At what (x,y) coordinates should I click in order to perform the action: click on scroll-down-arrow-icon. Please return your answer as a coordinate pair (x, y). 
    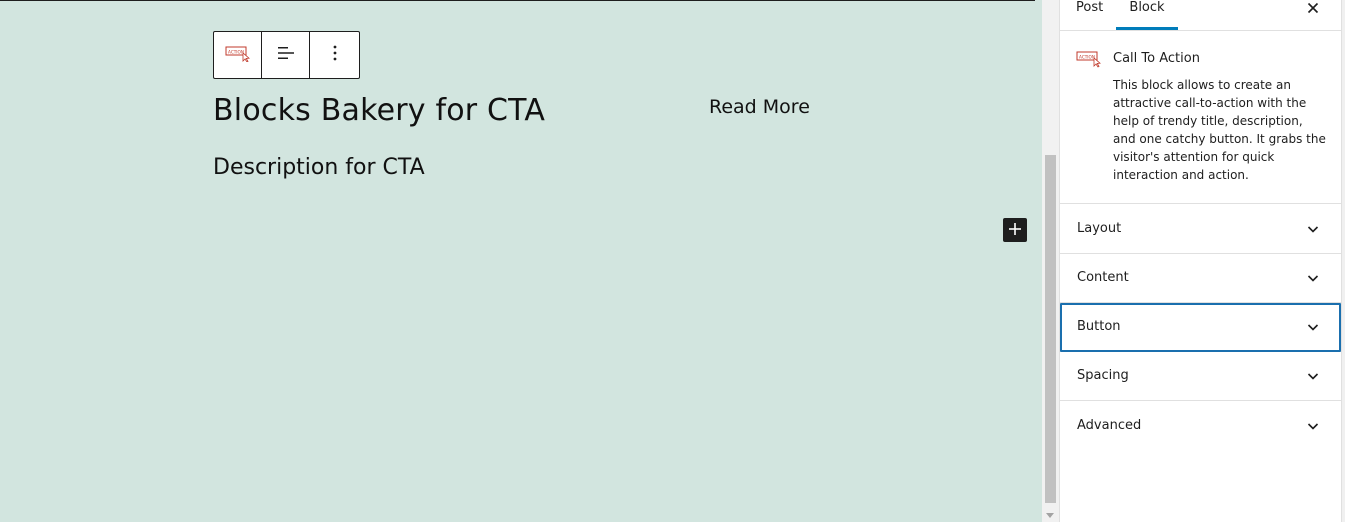
    Looking at the image, I should click on (1050, 515).